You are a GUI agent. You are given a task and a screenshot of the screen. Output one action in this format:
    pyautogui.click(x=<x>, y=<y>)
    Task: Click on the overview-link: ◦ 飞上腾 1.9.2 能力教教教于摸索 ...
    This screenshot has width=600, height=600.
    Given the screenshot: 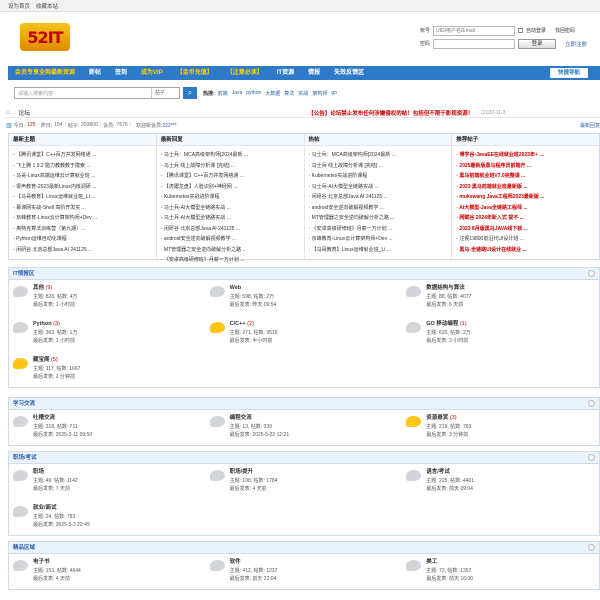 What is the action you would take?
    pyautogui.click(x=84, y=166)
    